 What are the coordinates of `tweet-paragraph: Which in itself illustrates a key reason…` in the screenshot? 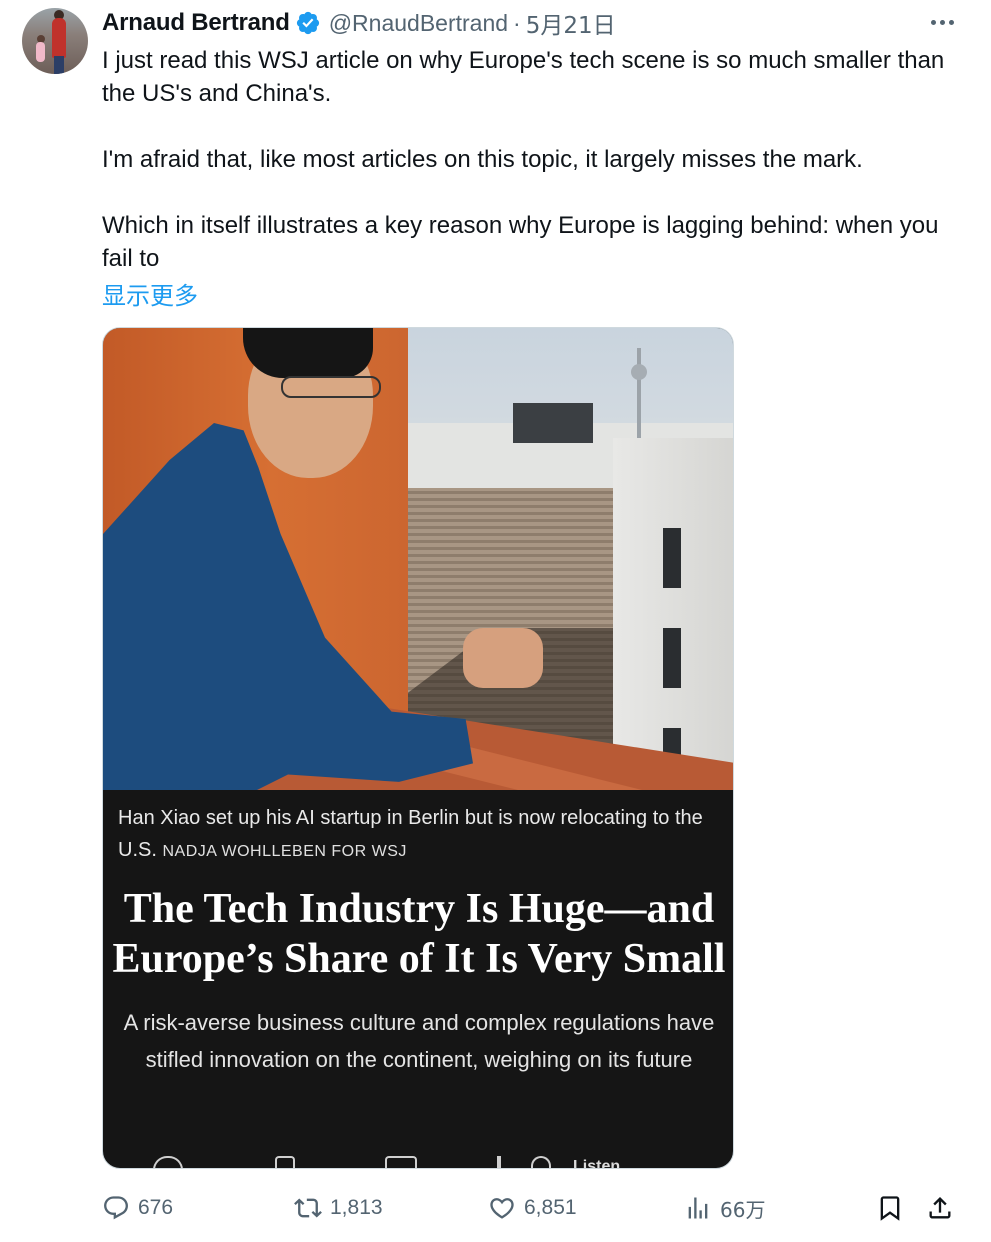 It's located at (520, 242).